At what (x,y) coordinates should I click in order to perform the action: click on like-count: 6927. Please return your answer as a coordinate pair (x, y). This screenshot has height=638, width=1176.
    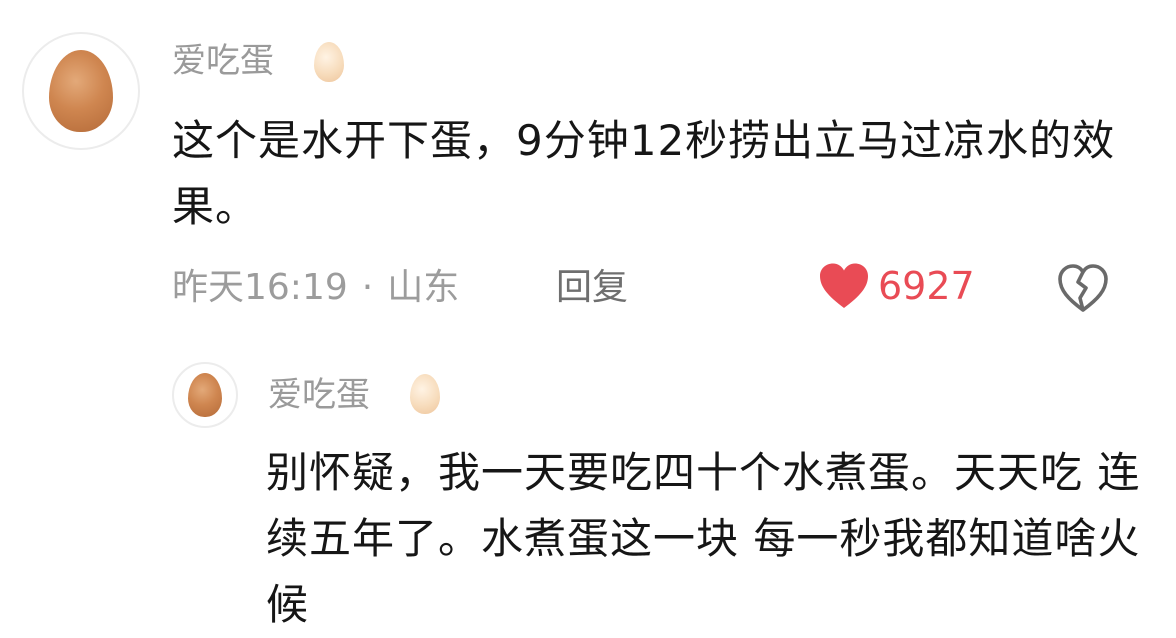
    Looking at the image, I should click on (926, 286).